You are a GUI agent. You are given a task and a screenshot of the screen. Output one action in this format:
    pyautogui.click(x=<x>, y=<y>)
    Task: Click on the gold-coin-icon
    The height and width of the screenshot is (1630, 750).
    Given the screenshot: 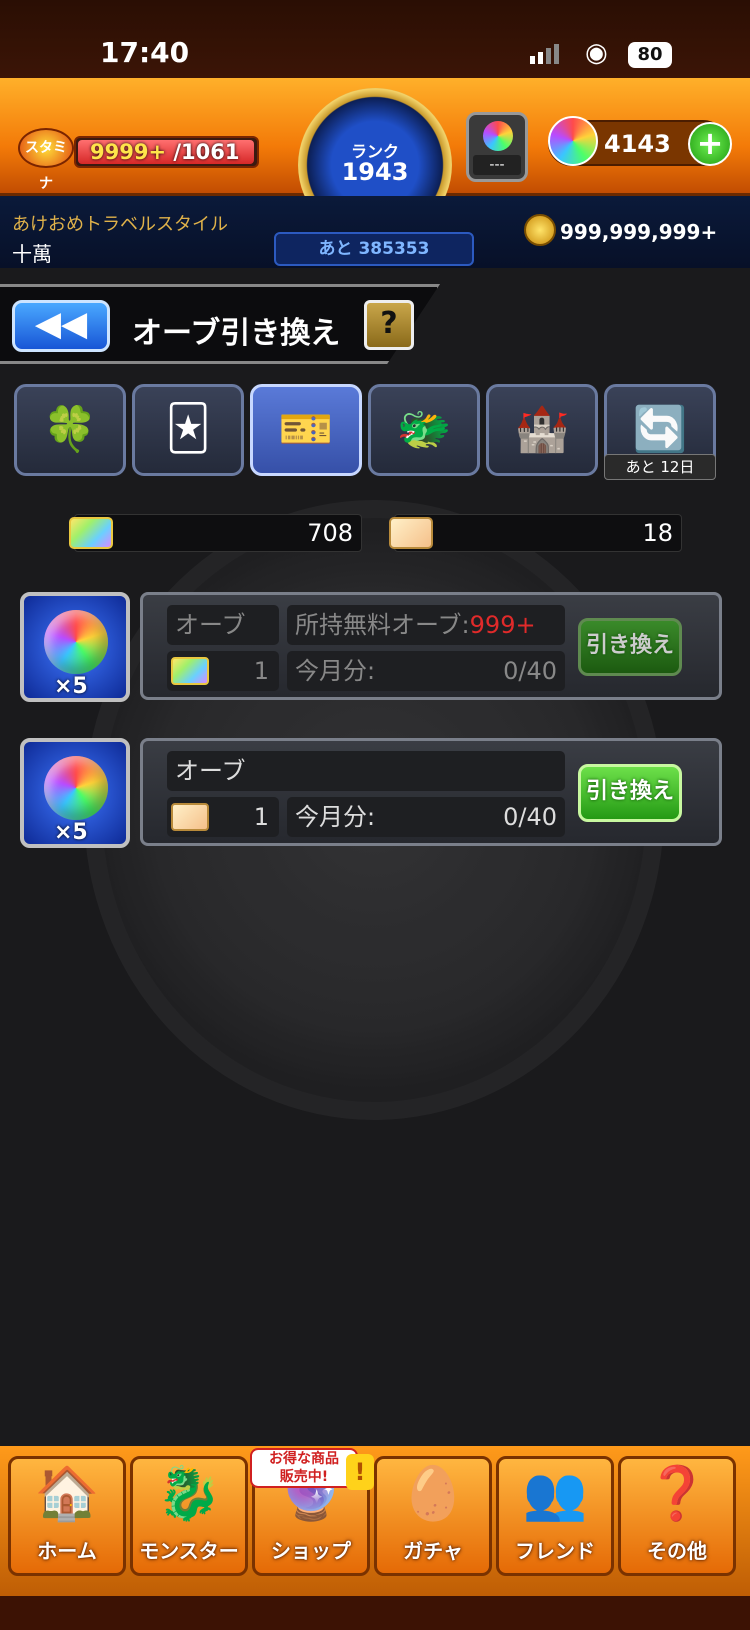 What is the action you would take?
    pyautogui.click(x=540, y=230)
    